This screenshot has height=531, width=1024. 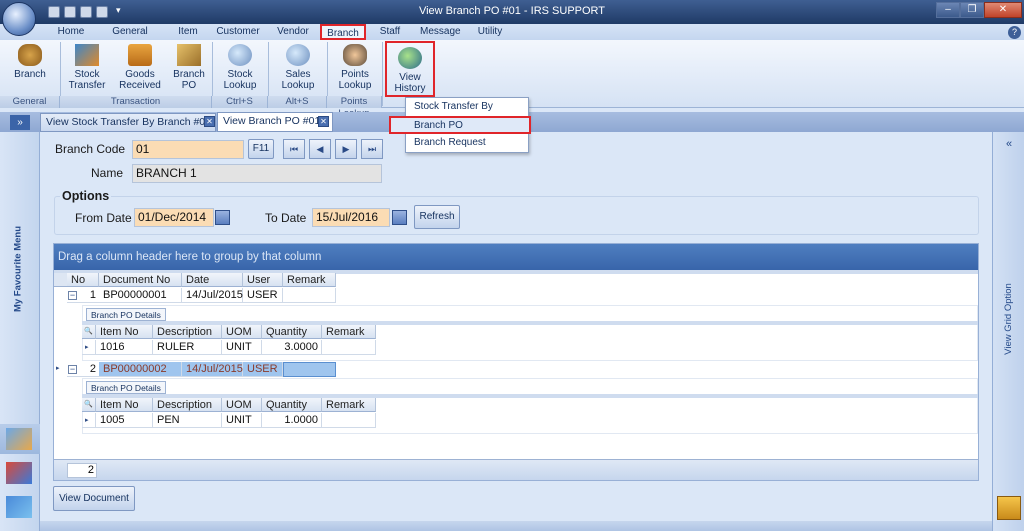 What do you see at coordinates (257, 173) in the screenshot?
I see `name-field: BRANCH 1` at bounding box center [257, 173].